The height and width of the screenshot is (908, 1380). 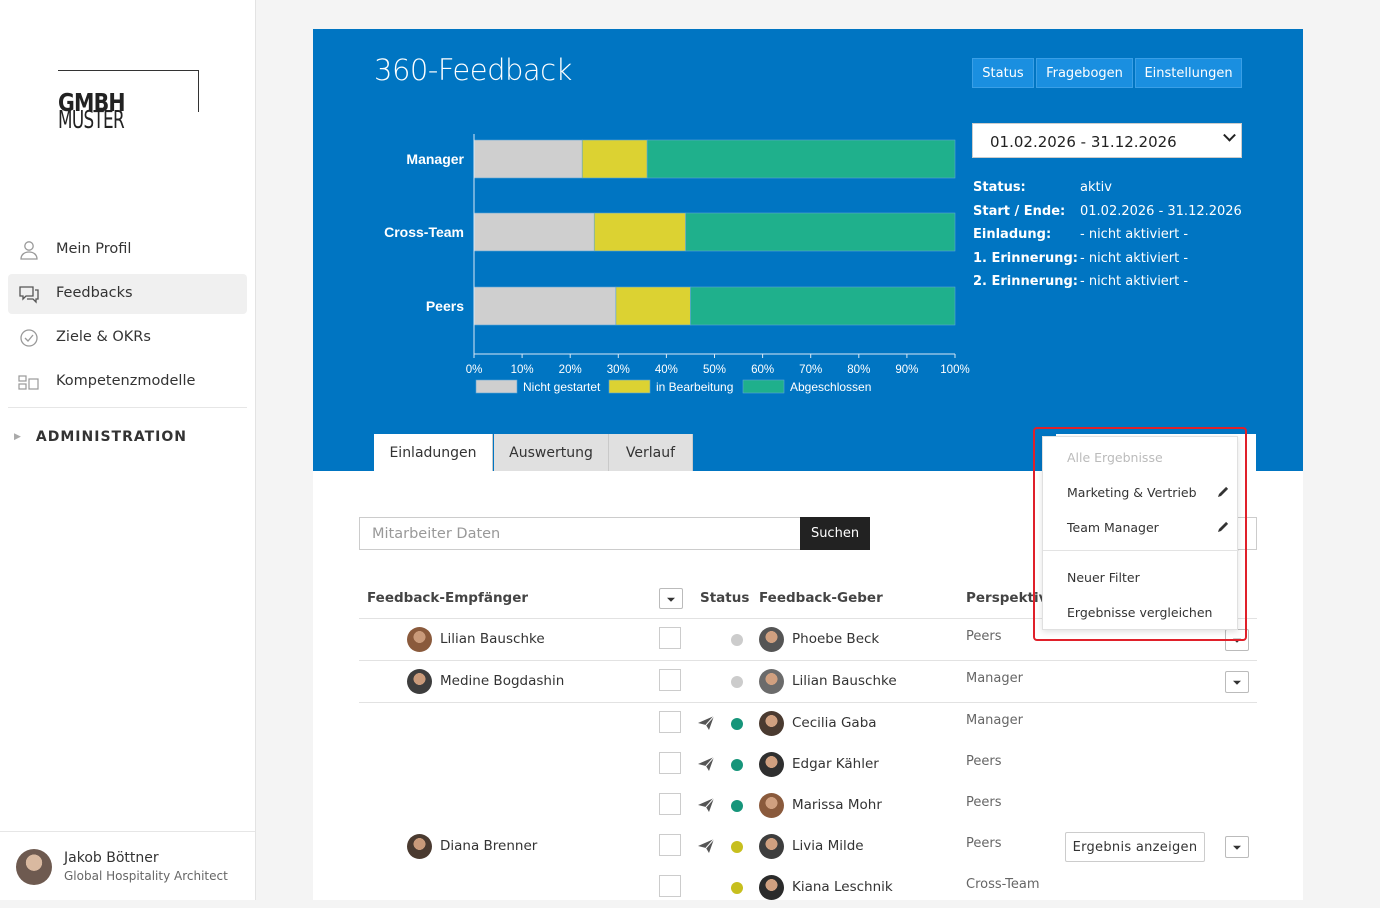 What do you see at coordinates (18, 437) in the screenshot?
I see `chevron-right-icon: ▶` at bounding box center [18, 437].